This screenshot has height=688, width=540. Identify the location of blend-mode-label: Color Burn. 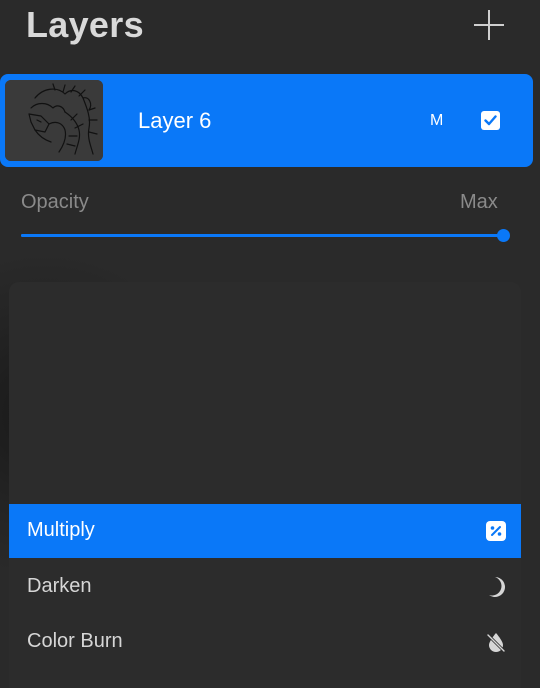
(75, 641).